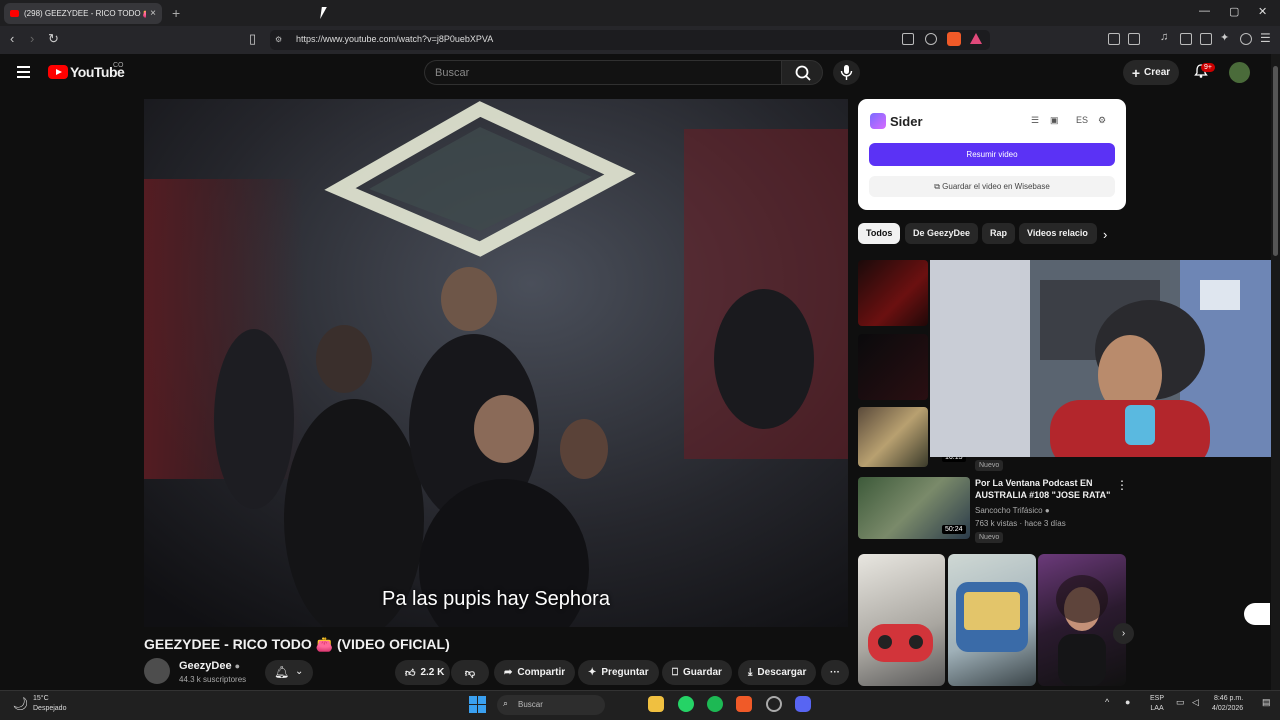 Image resolution: width=1280 pixels, height=720 pixels. I want to click on summarize-video-button: Resumir video, so click(992, 154).